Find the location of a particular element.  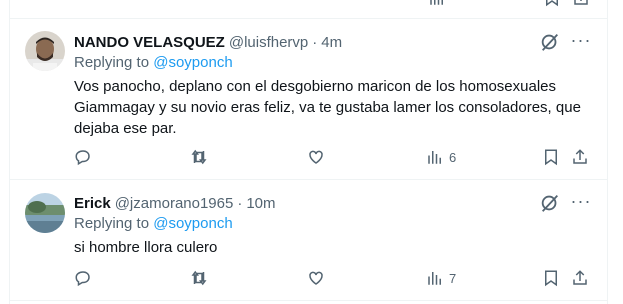

timeline-right-border is located at coordinates (607, 152).